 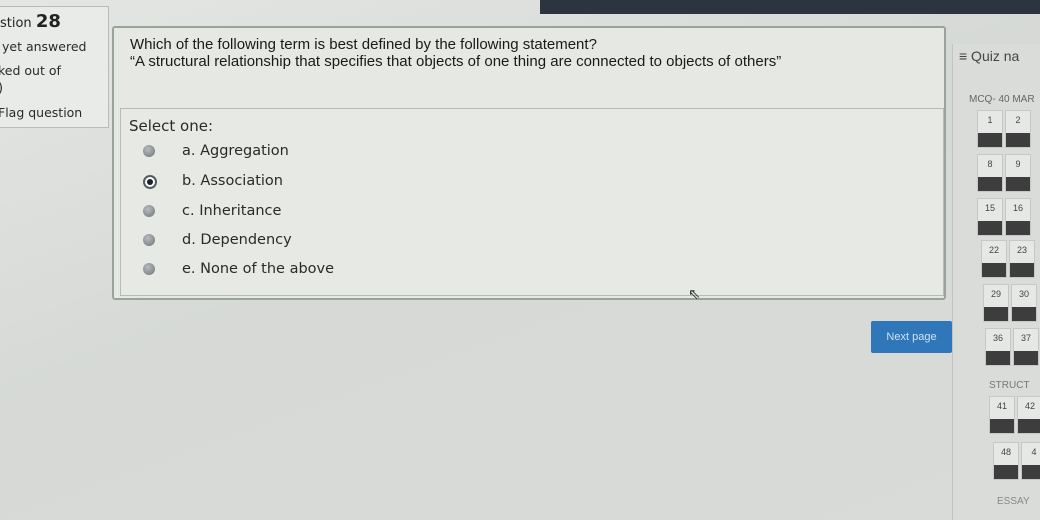 What do you see at coordinates (1018, 217) in the screenshot?
I see `nav-button-16: 16` at bounding box center [1018, 217].